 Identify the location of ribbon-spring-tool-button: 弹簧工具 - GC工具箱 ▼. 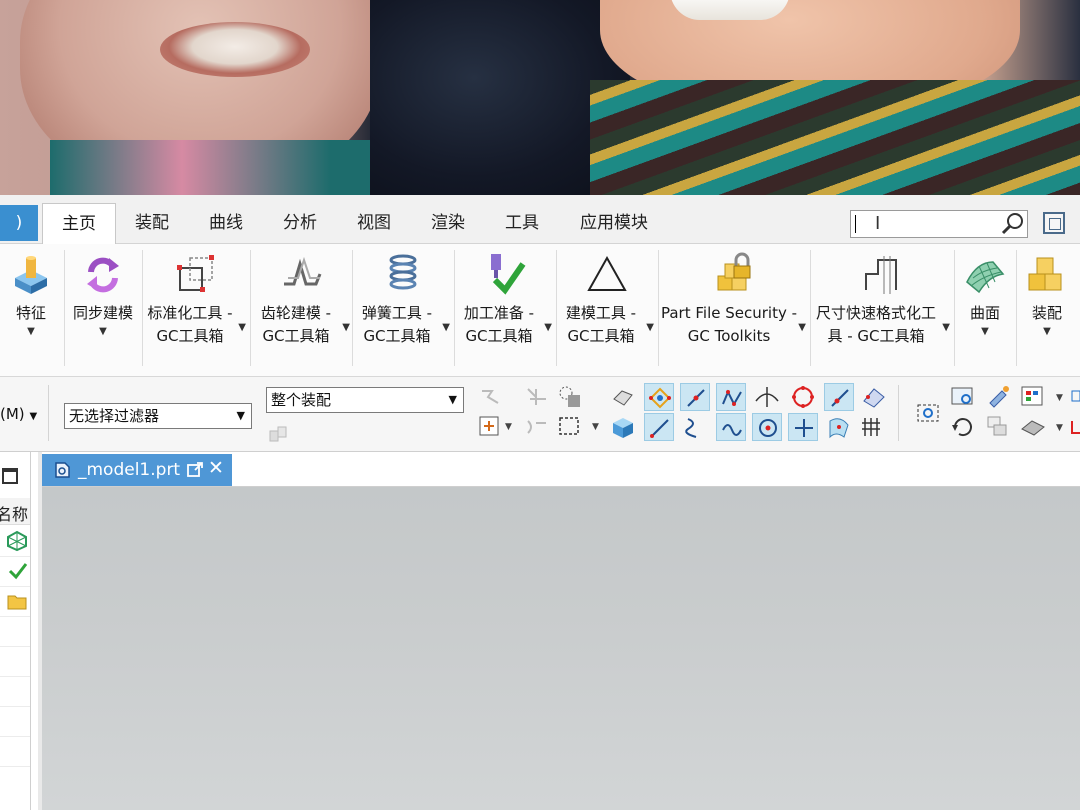
(403, 307).